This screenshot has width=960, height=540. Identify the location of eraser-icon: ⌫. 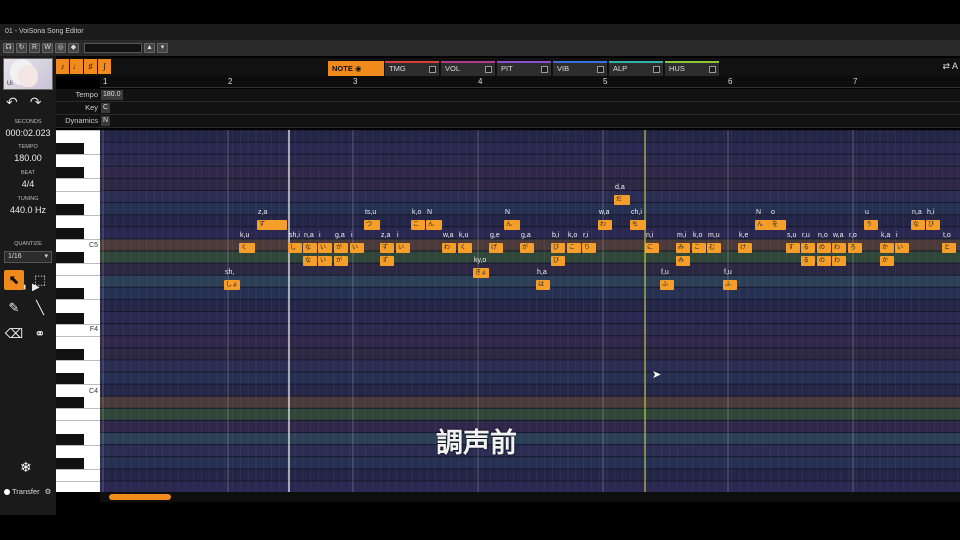
(14, 334).